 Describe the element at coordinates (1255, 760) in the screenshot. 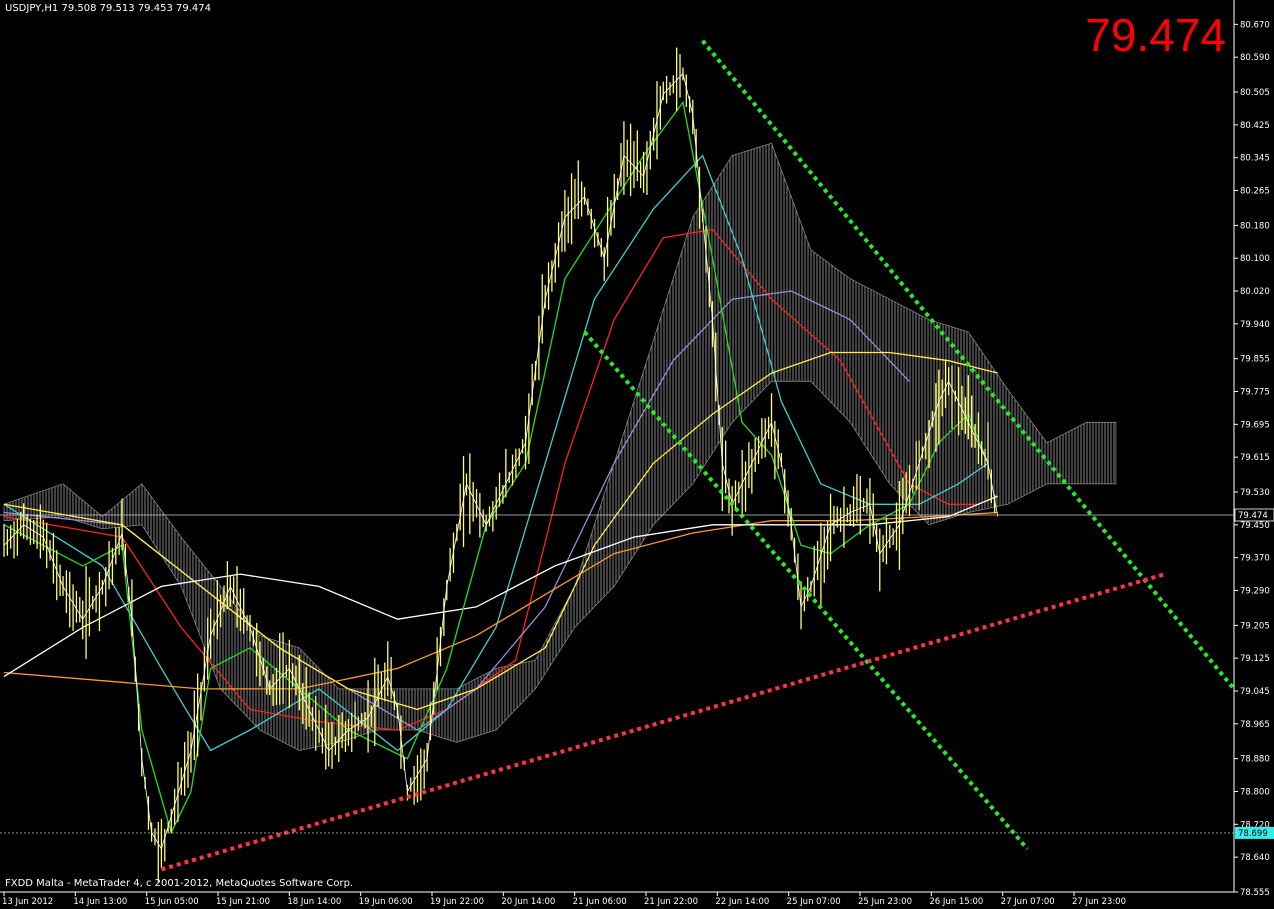

I see `y-tick-label: 78.880` at that location.